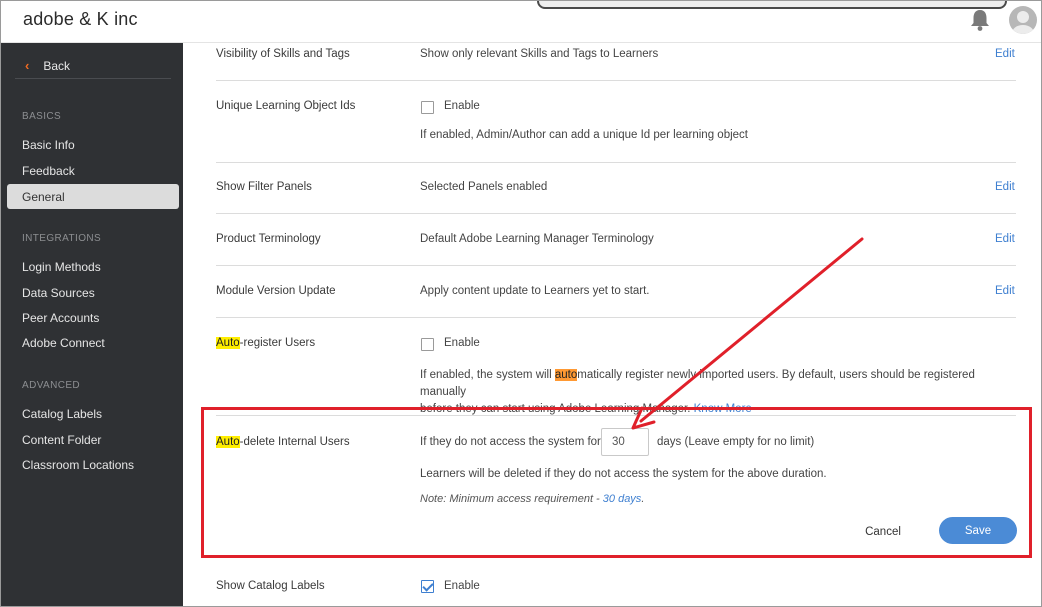  I want to click on label-rest: -register Users, so click(277, 343).